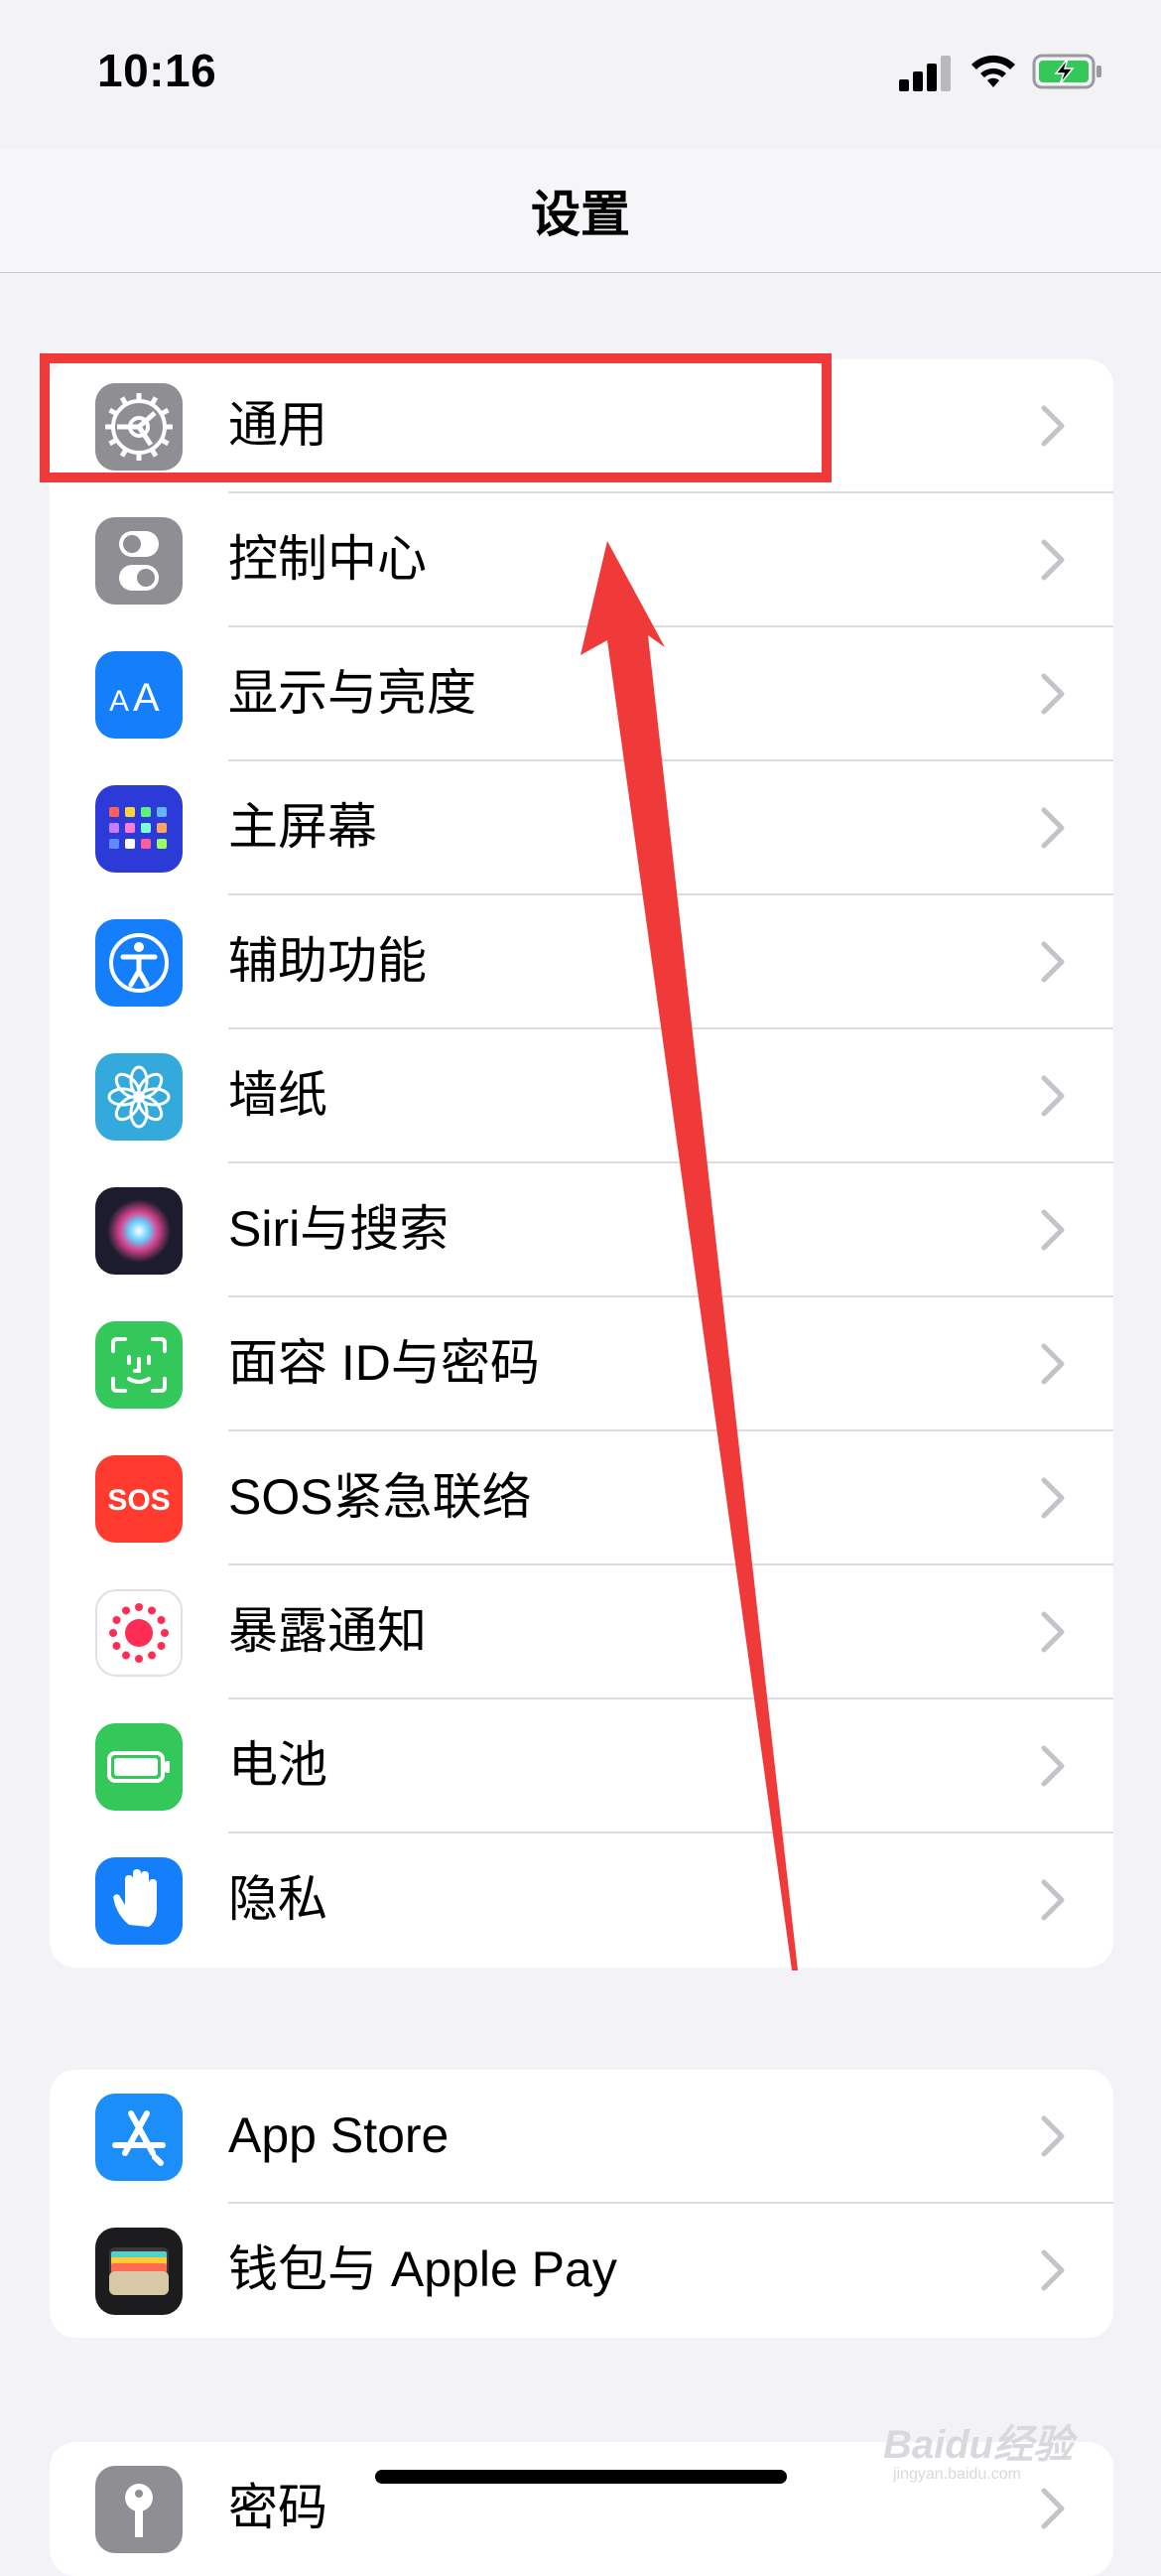  I want to click on wallet-icon, so click(139, 2271).